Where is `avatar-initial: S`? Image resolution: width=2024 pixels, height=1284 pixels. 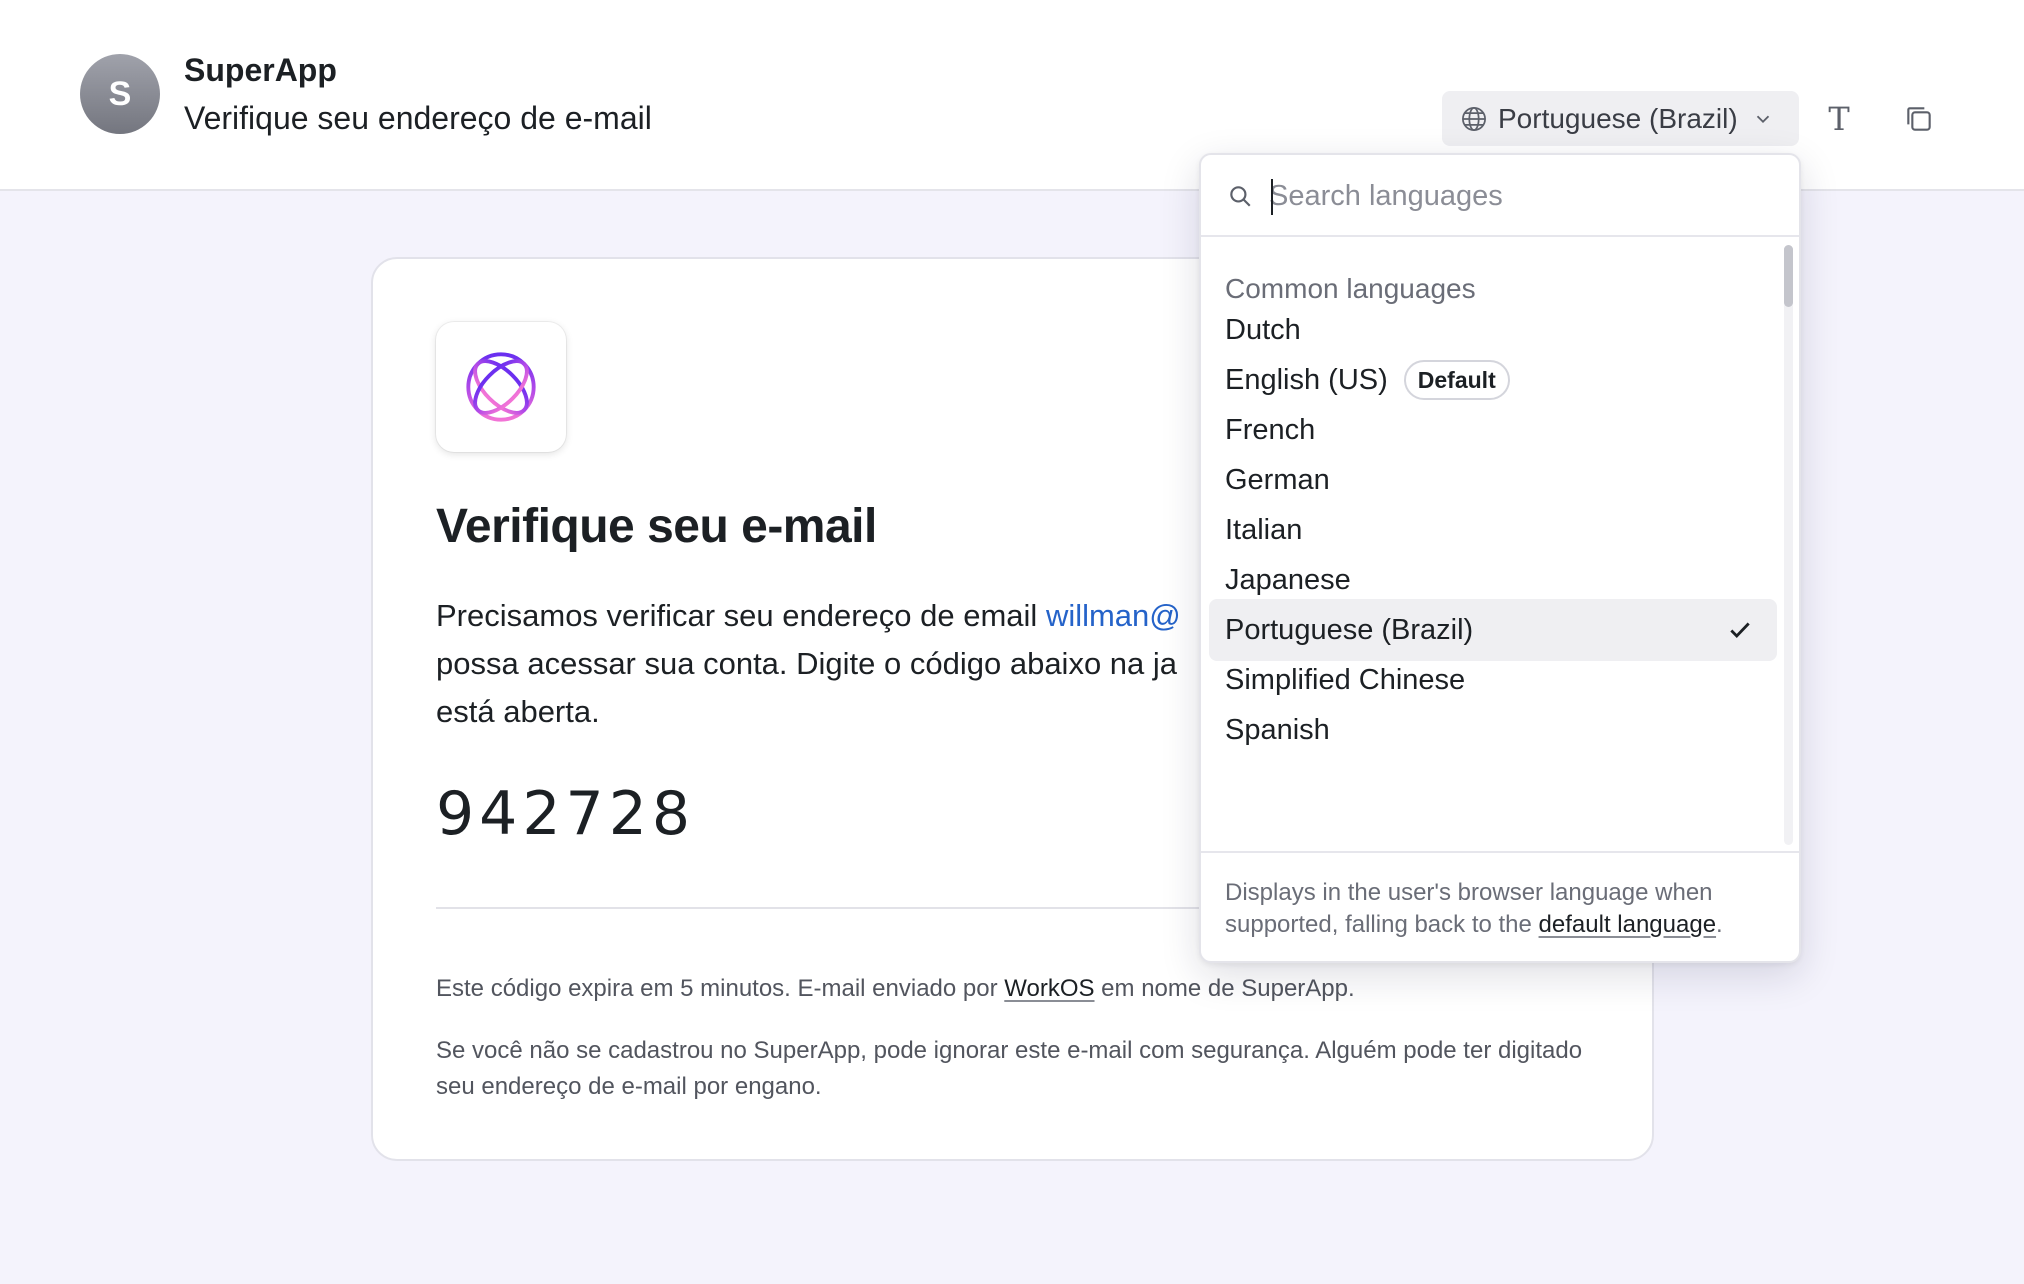 avatar-initial: S is located at coordinates (120, 93).